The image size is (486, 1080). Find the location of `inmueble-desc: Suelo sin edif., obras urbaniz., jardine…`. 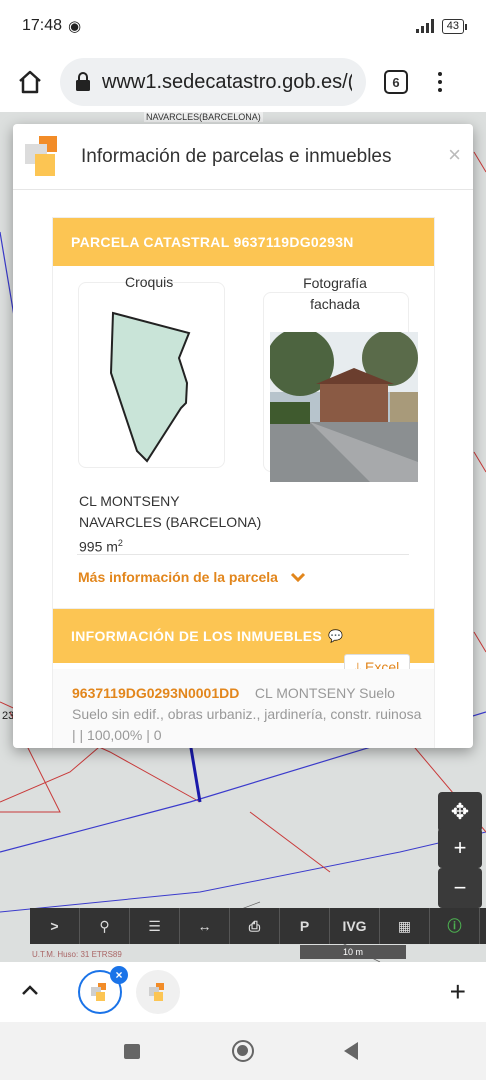

inmueble-desc: Suelo sin edif., obras urbaniz., jardine… is located at coordinates (247, 714).